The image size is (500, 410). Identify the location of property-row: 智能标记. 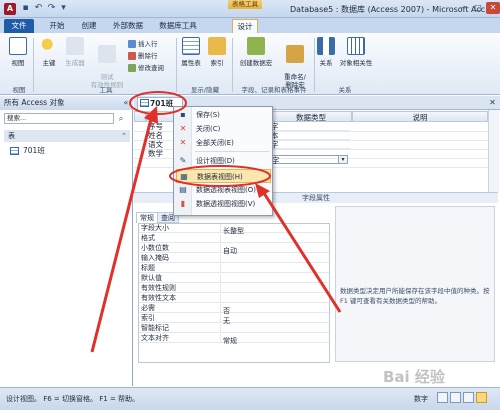
(234, 328).